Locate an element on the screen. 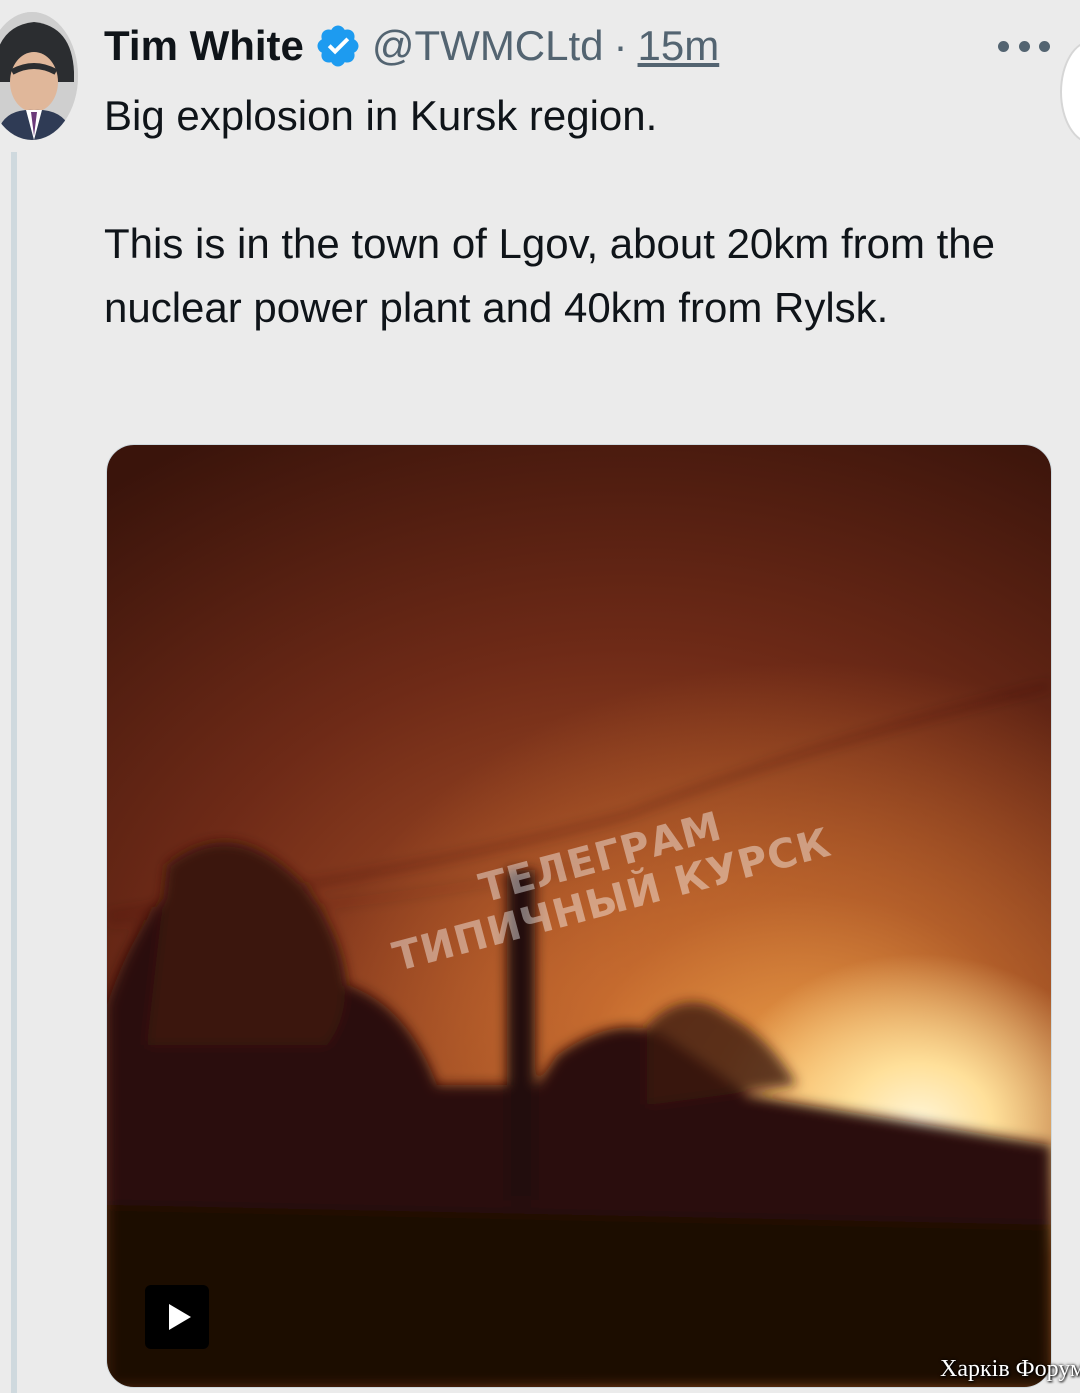  tweet-header: Tim White @TWMCLtd · 15m is located at coordinates (411, 46).